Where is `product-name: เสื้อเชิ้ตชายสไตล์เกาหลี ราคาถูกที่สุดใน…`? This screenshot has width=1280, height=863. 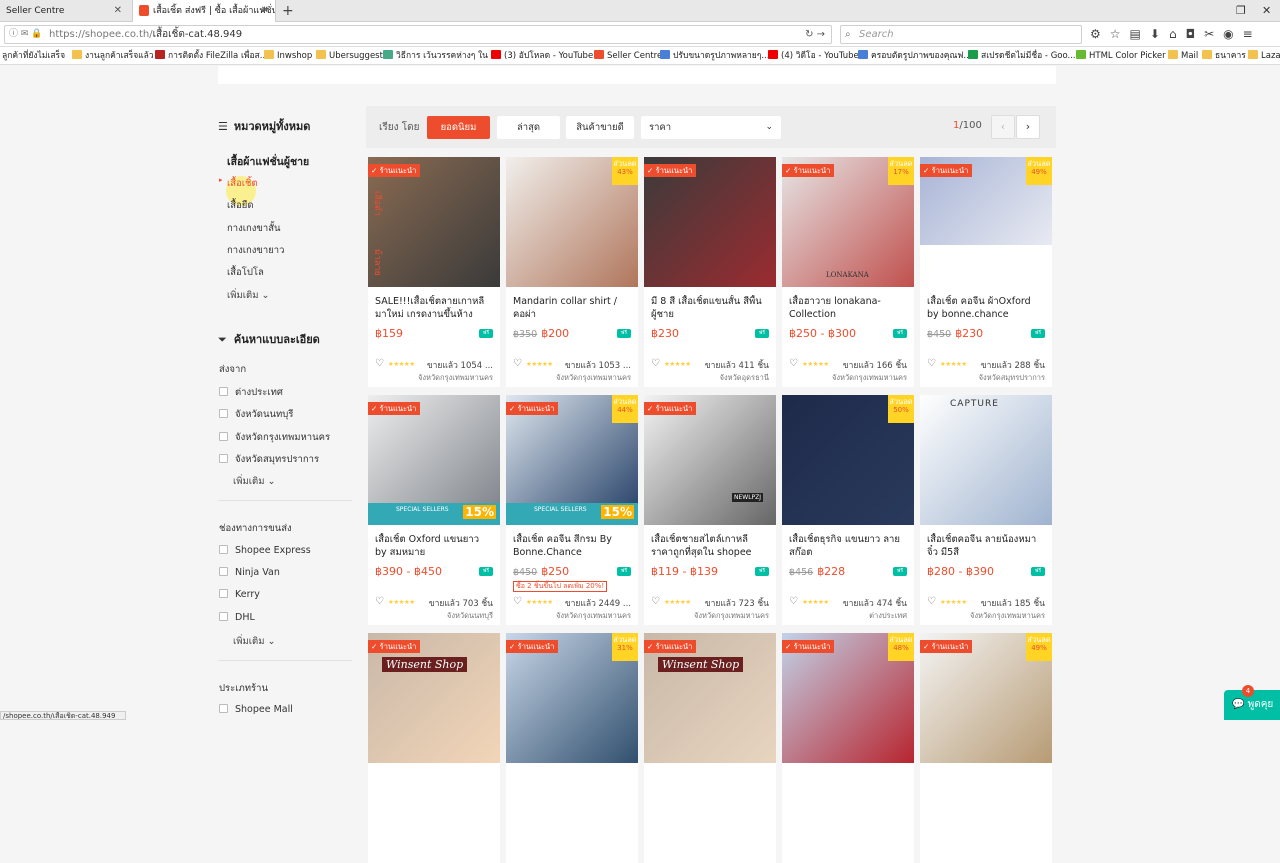 product-name: เสื้อเชิ้ตชายสไตล์เกาหลี ราคาถูกที่สุดใน… is located at coordinates (710, 546).